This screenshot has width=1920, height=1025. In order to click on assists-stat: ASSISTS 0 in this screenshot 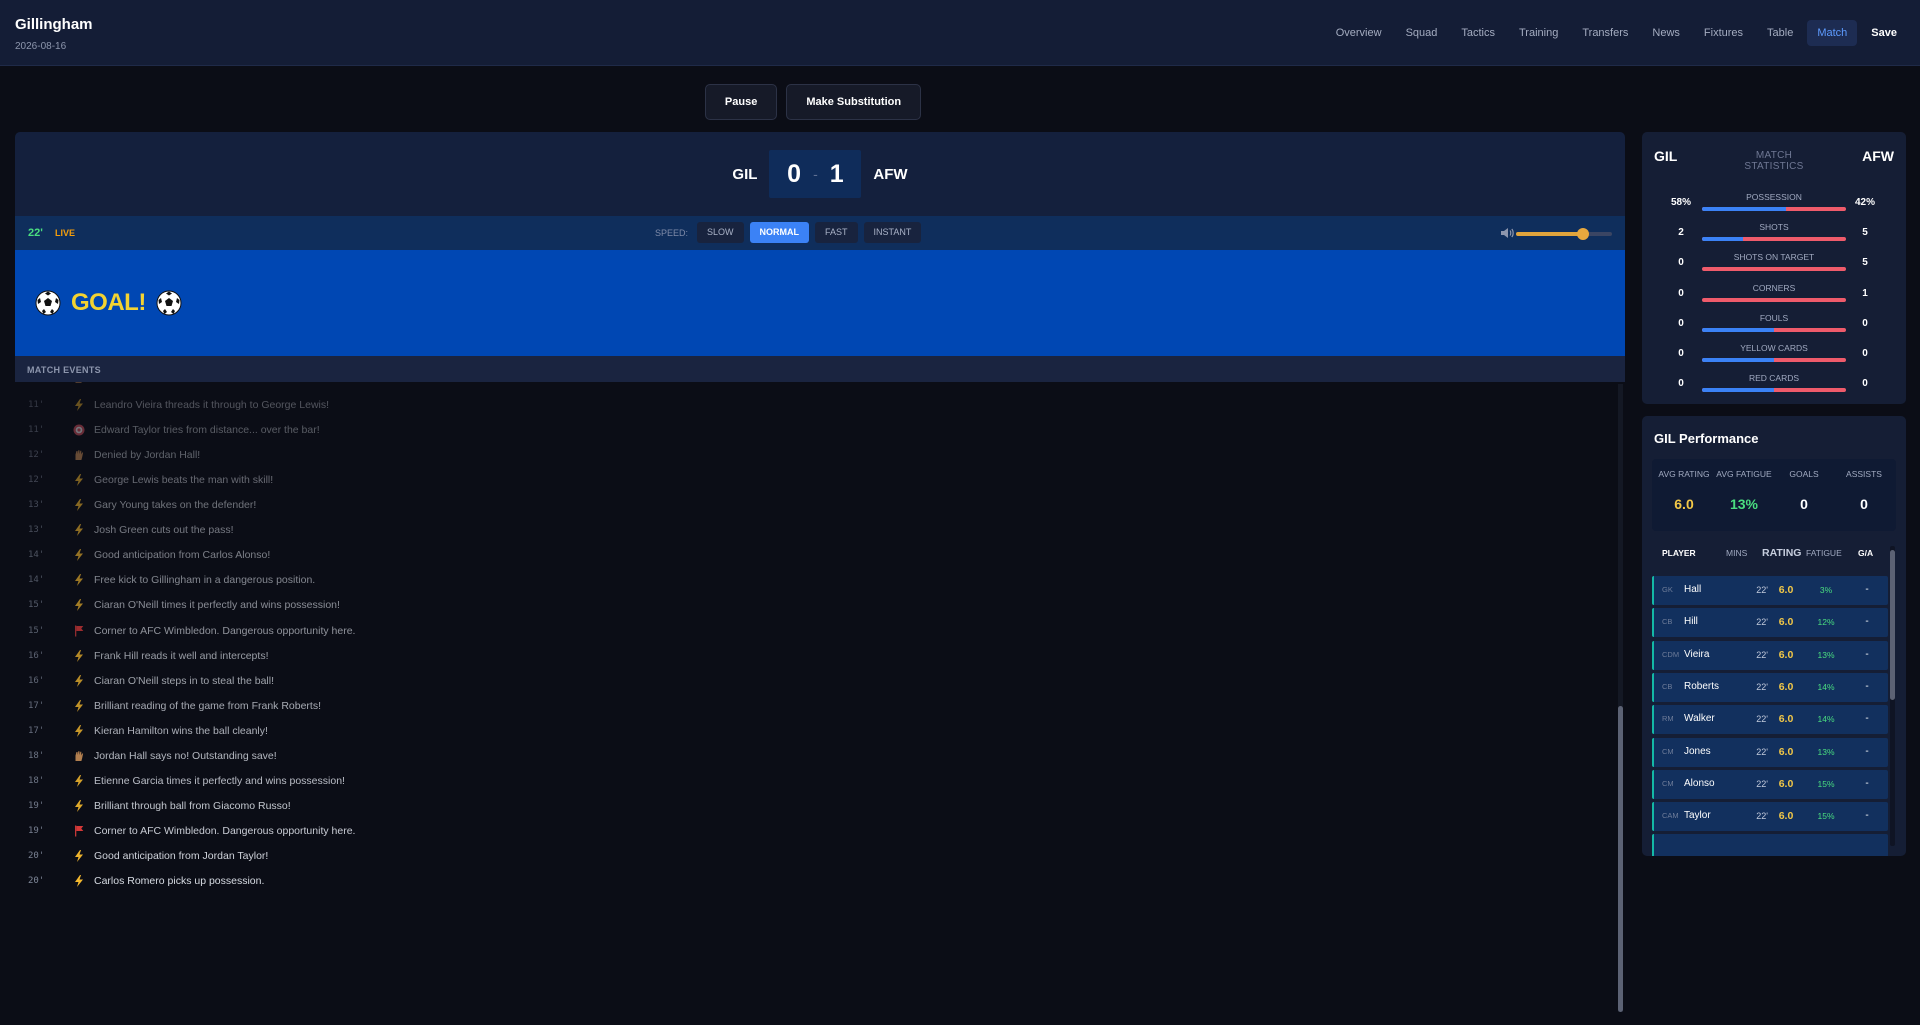, I will do `click(1864, 490)`.